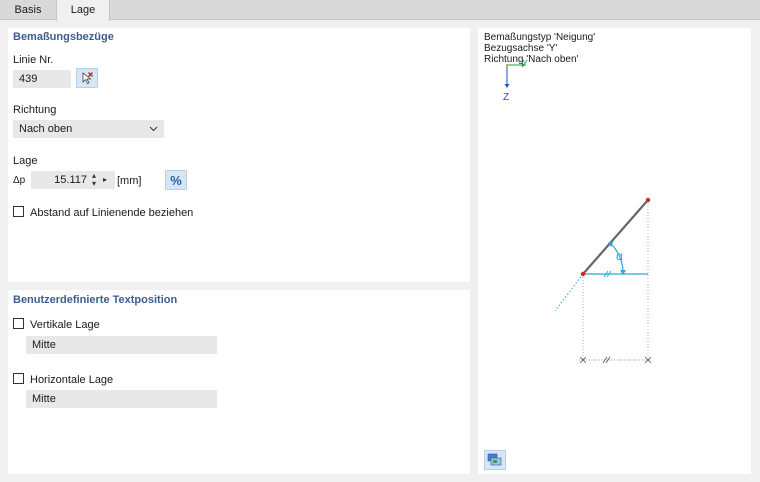 The height and width of the screenshot is (482, 760). Describe the element at coordinates (129, 181) in the screenshot. I see `position-unit: [mm]` at that location.